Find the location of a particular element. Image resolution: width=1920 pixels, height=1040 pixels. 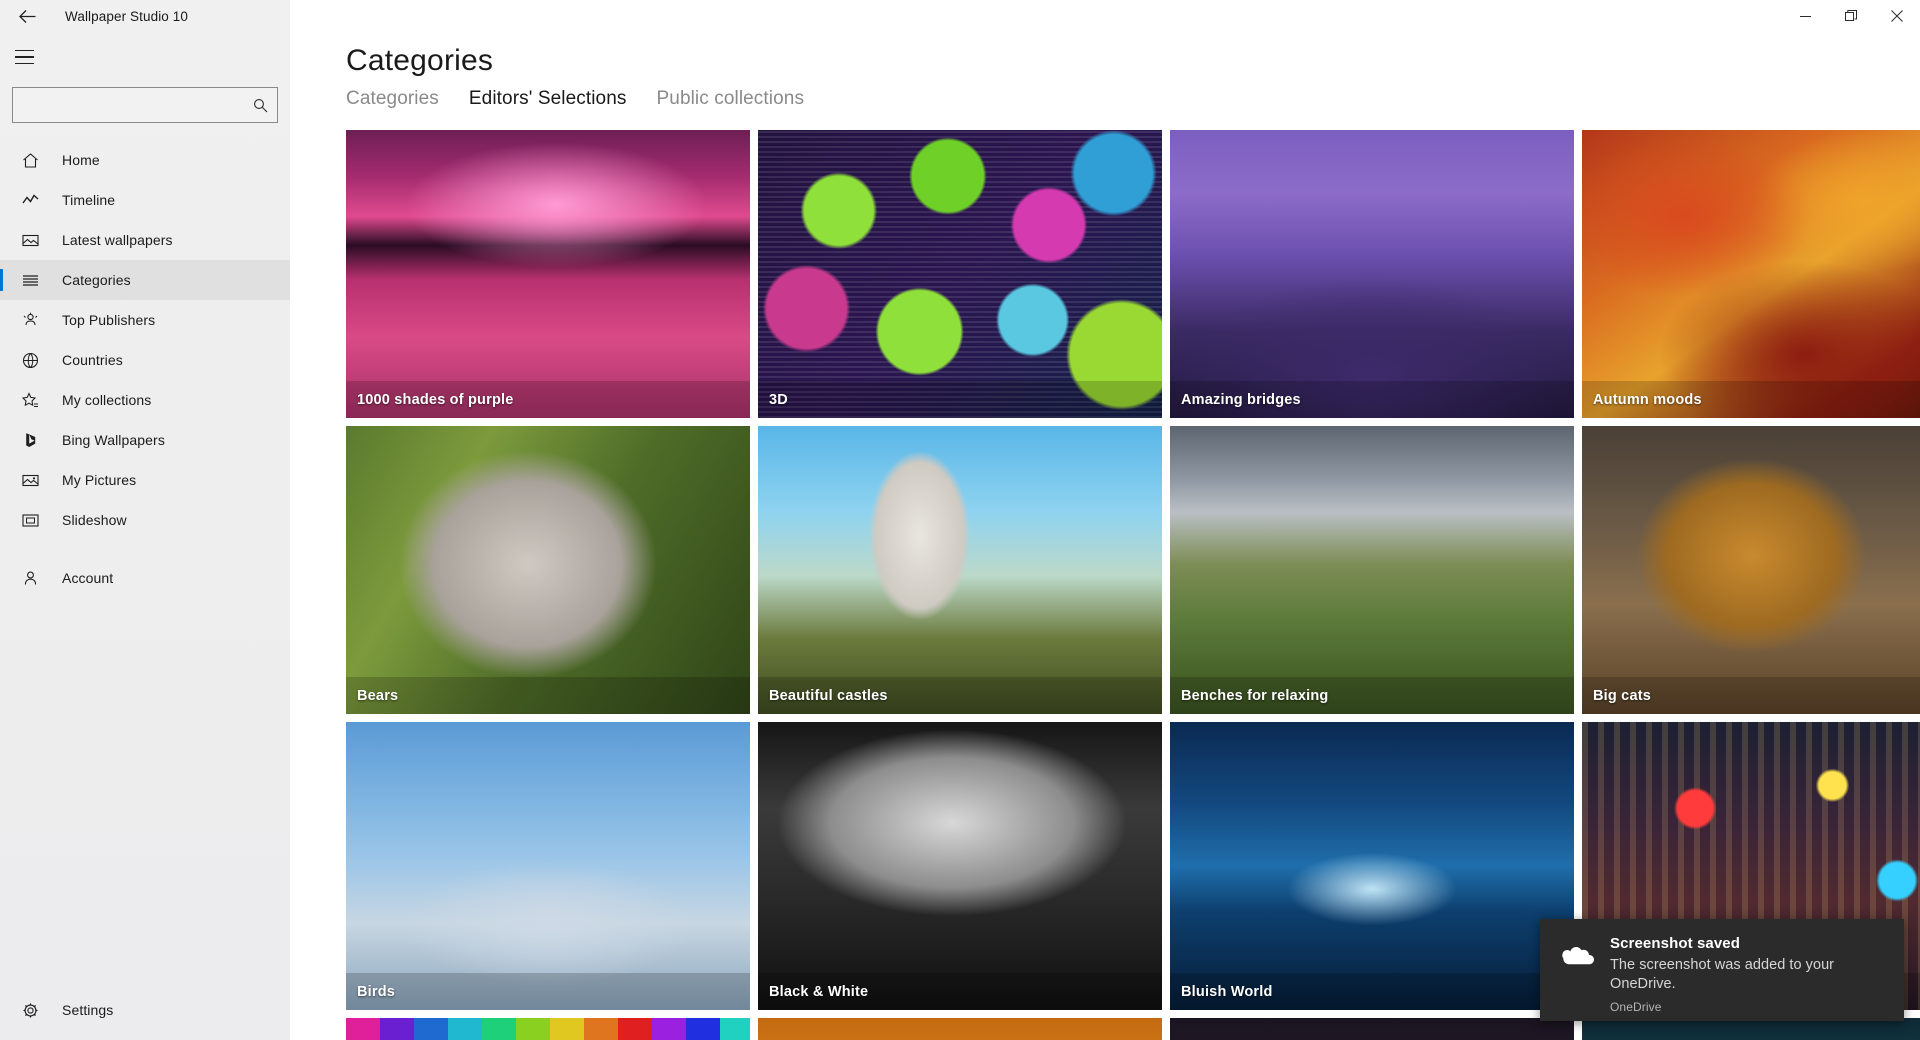

sidebar-item-bing-wallpapers: Bing Wallpapers is located at coordinates (145, 440).